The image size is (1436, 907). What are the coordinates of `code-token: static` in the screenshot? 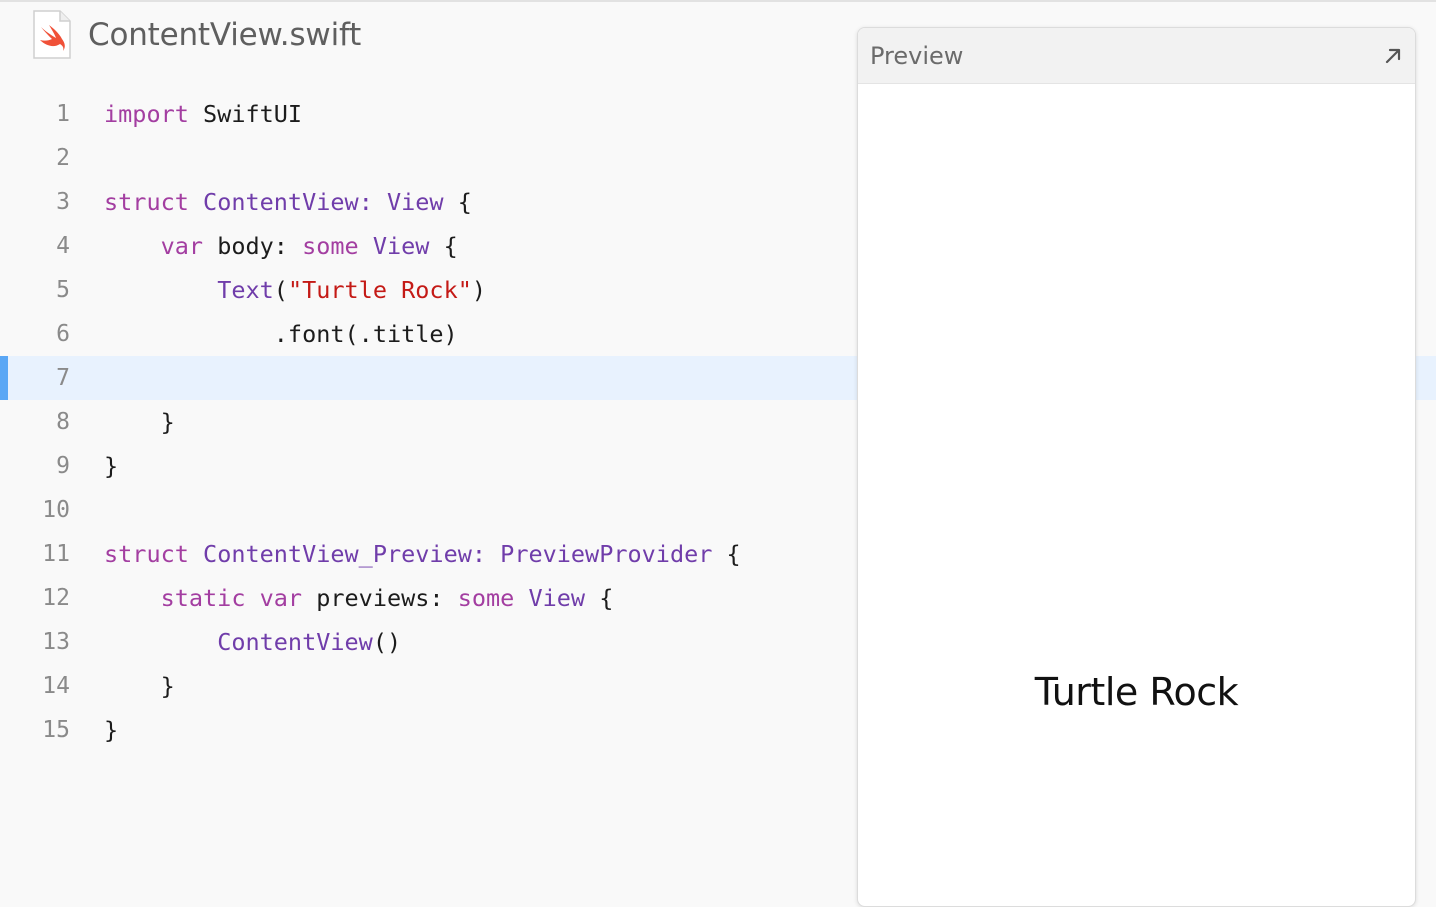 It's located at (203, 598).